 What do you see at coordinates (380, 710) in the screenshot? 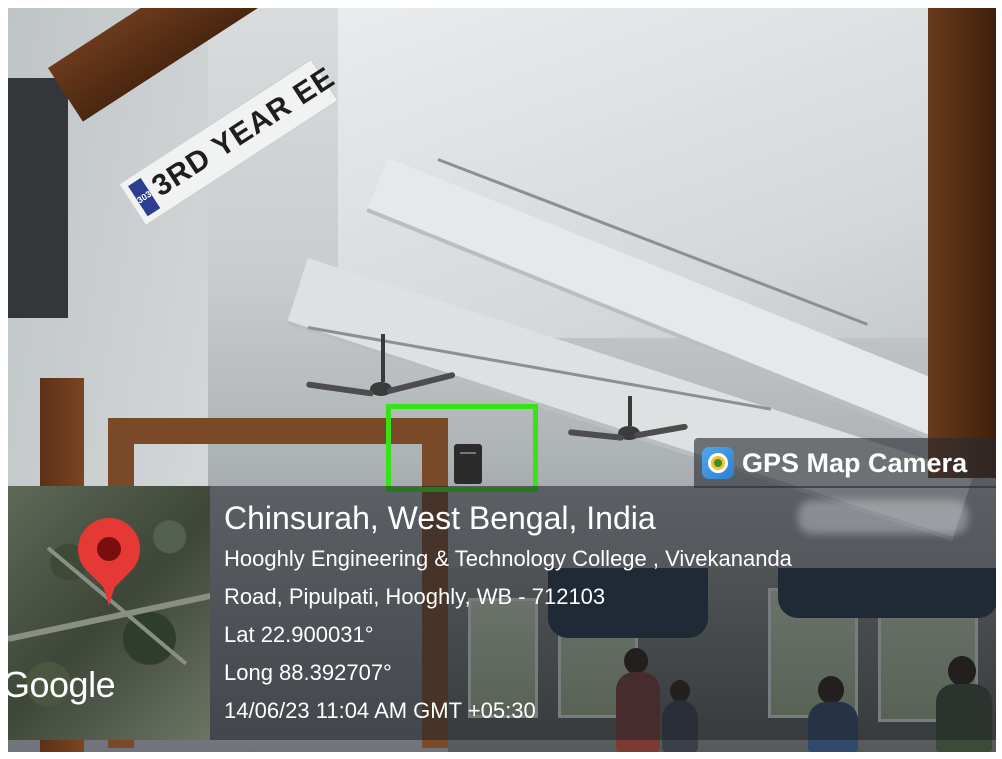
I see `timestamp-text: 14/06/23 11:04 AM GMT +05:30` at bounding box center [380, 710].